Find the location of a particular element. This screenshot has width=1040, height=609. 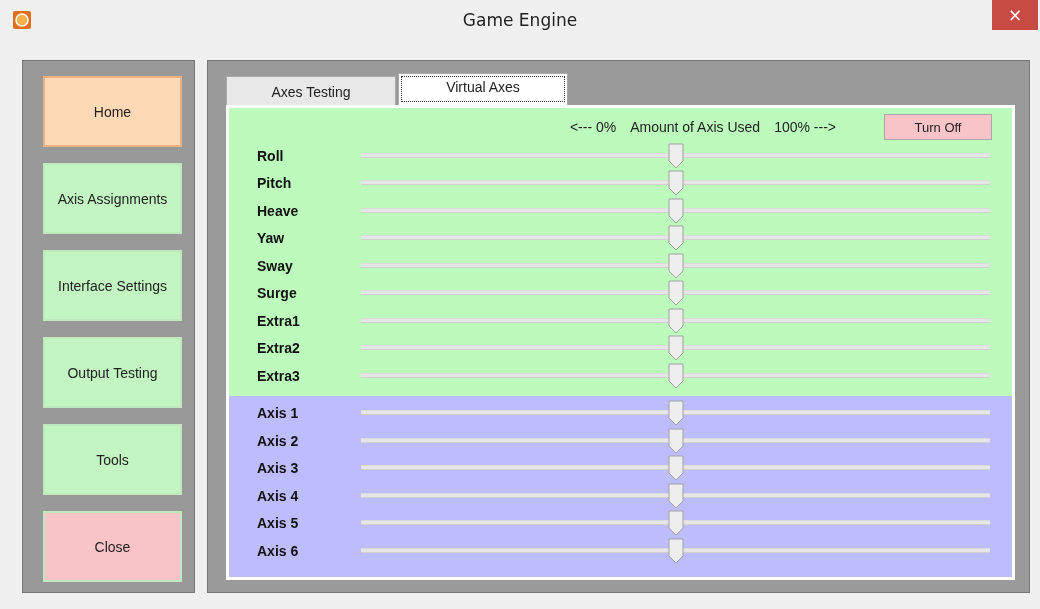

slider-label: Axis 4 is located at coordinates (278, 495).